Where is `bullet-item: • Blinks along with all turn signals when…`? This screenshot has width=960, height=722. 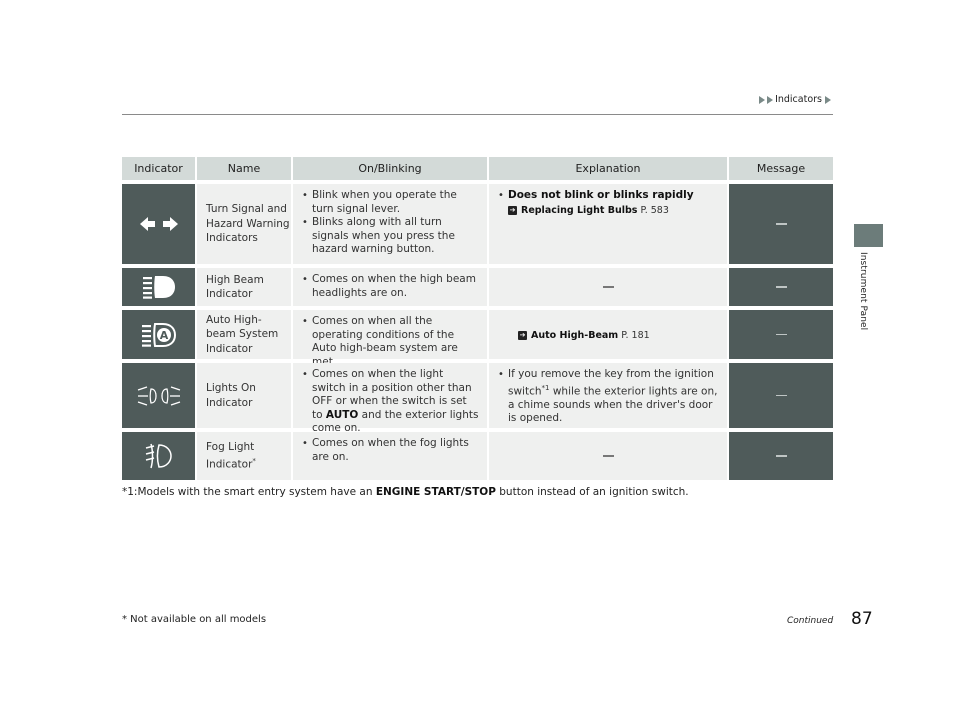 bullet-item: • Blinks along with all turn signals when… is located at coordinates (390, 236).